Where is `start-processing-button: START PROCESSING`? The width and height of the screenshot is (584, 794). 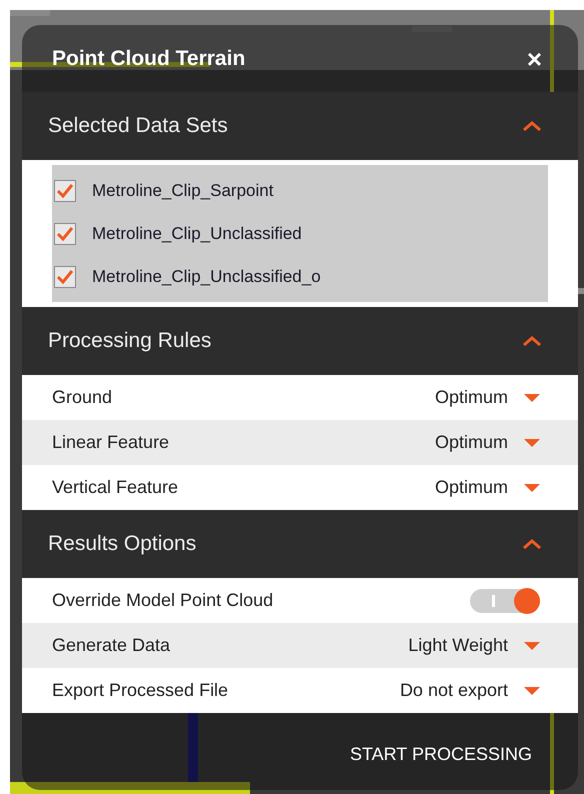
start-processing-button: START PROCESSING is located at coordinates (441, 754).